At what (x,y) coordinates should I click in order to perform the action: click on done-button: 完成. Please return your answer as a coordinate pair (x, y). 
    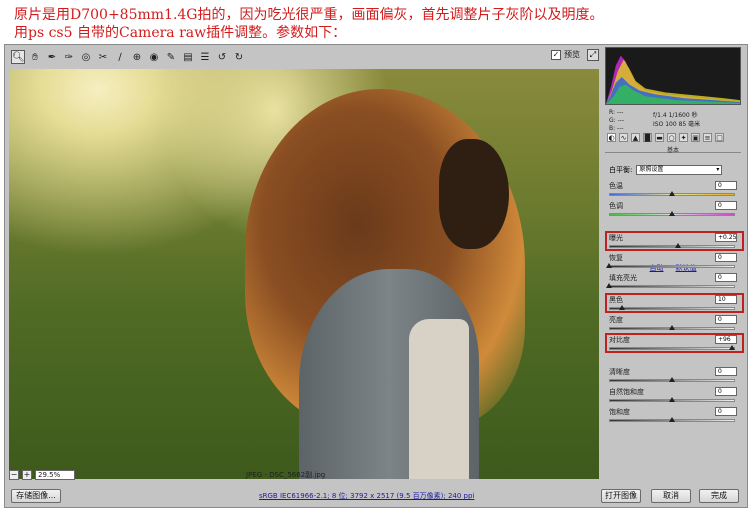
    Looking at the image, I should click on (719, 496).